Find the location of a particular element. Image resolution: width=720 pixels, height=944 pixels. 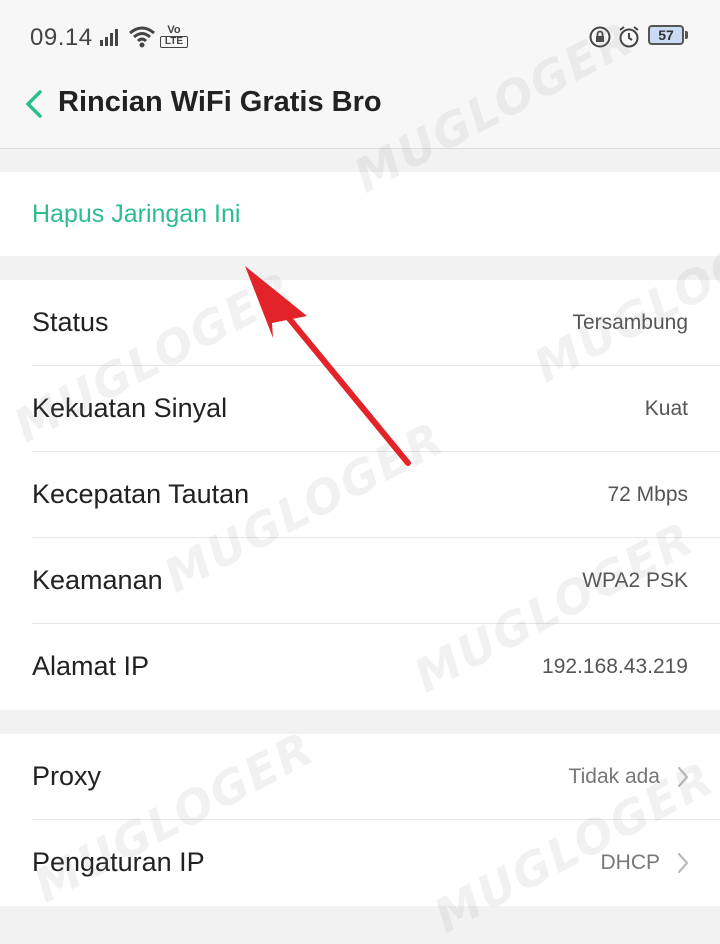

page-title: Rincian WiFi Gratis Bro is located at coordinates (220, 102).